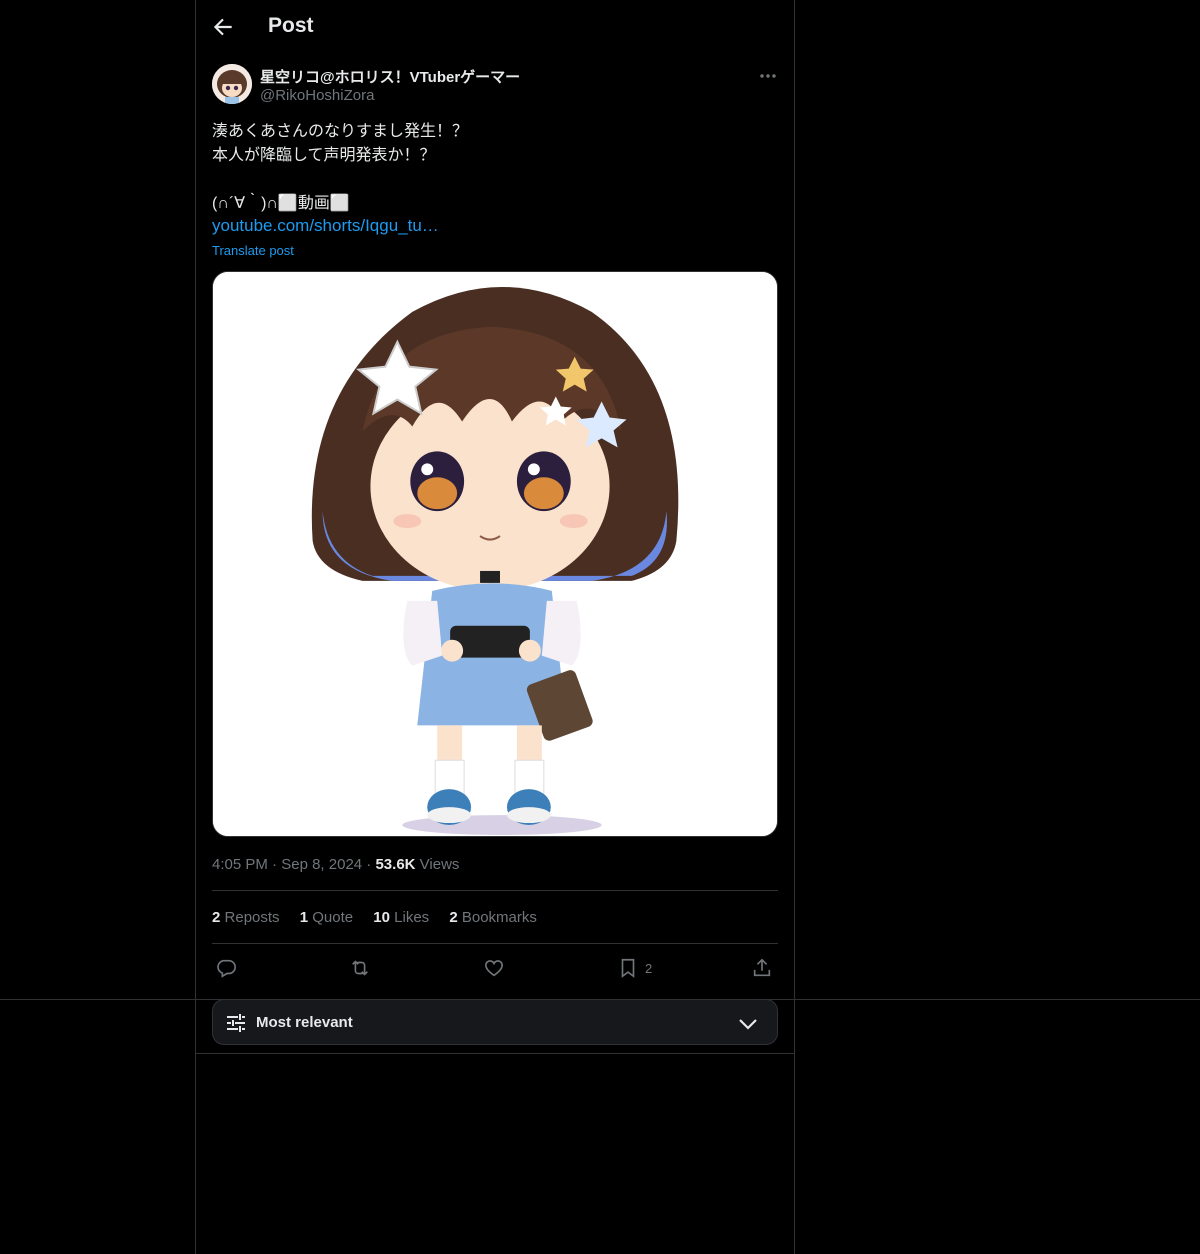  Describe the element at coordinates (321, 864) in the screenshot. I see `post-date: Sep 8, 2024` at that location.